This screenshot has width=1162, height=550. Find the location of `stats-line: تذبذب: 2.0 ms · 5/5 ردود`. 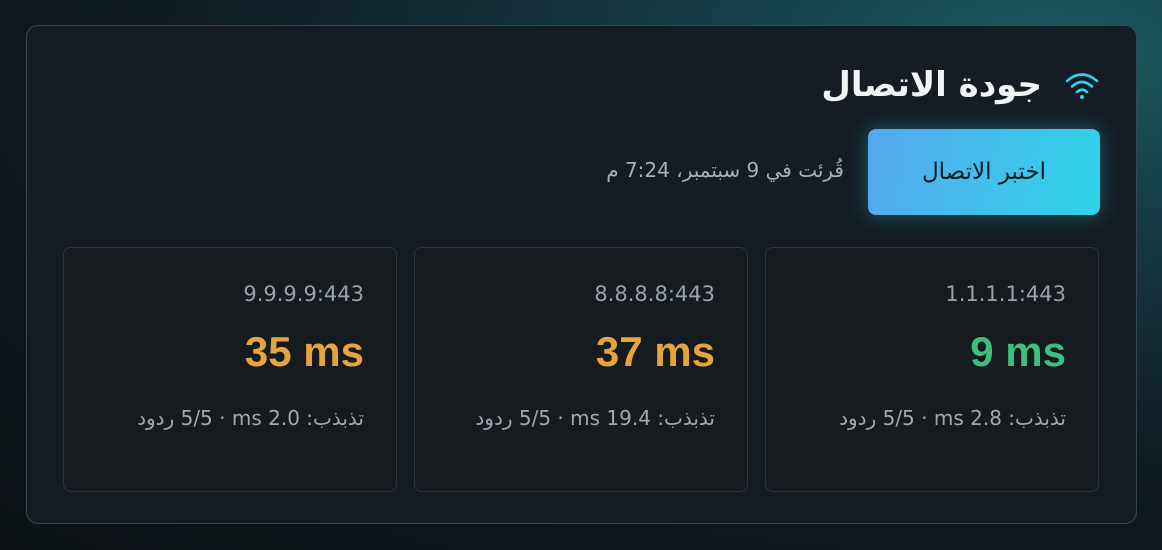

stats-line: تذبذب: 2.0 ms · 5/5 ردود is located at coordinates (226, 418).